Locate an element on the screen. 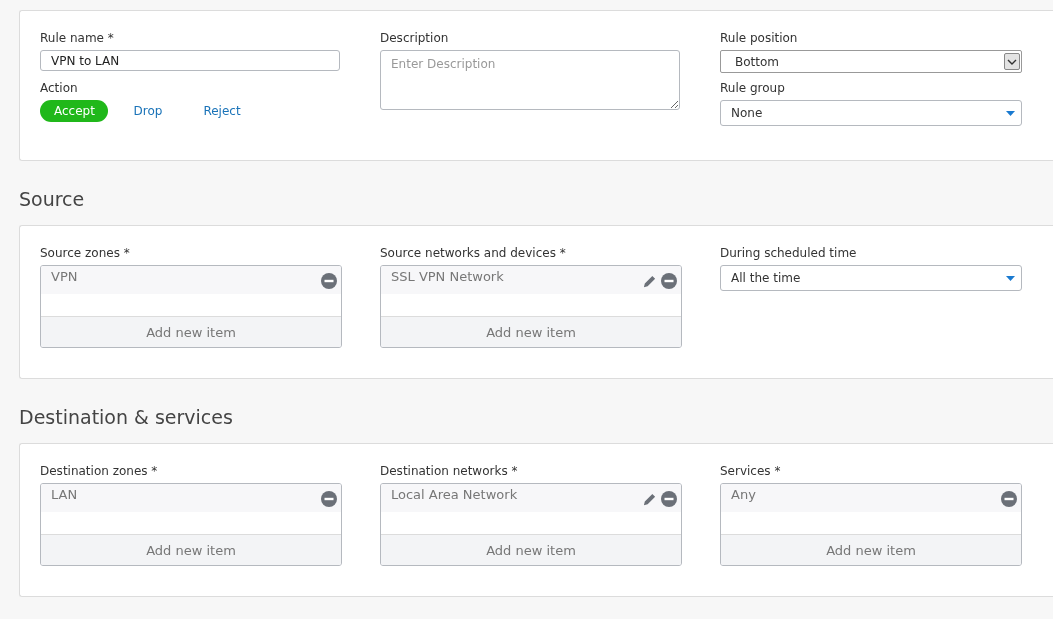  field-label: Rule position is located at coordinates (759, 38).